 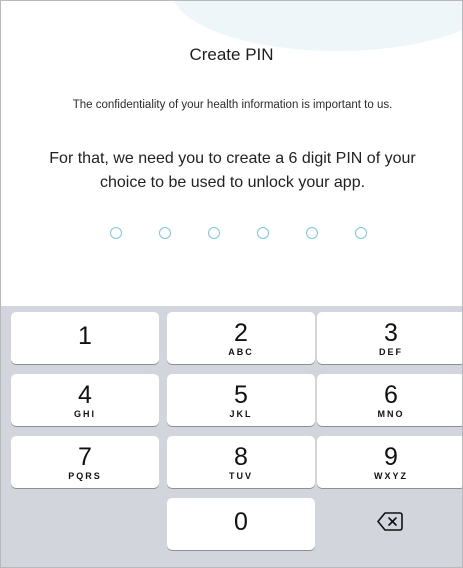 What do you see at coordinates (241, 395) in the screenshot?
I see `key-digit: 5` at bounding box center [241, 395].